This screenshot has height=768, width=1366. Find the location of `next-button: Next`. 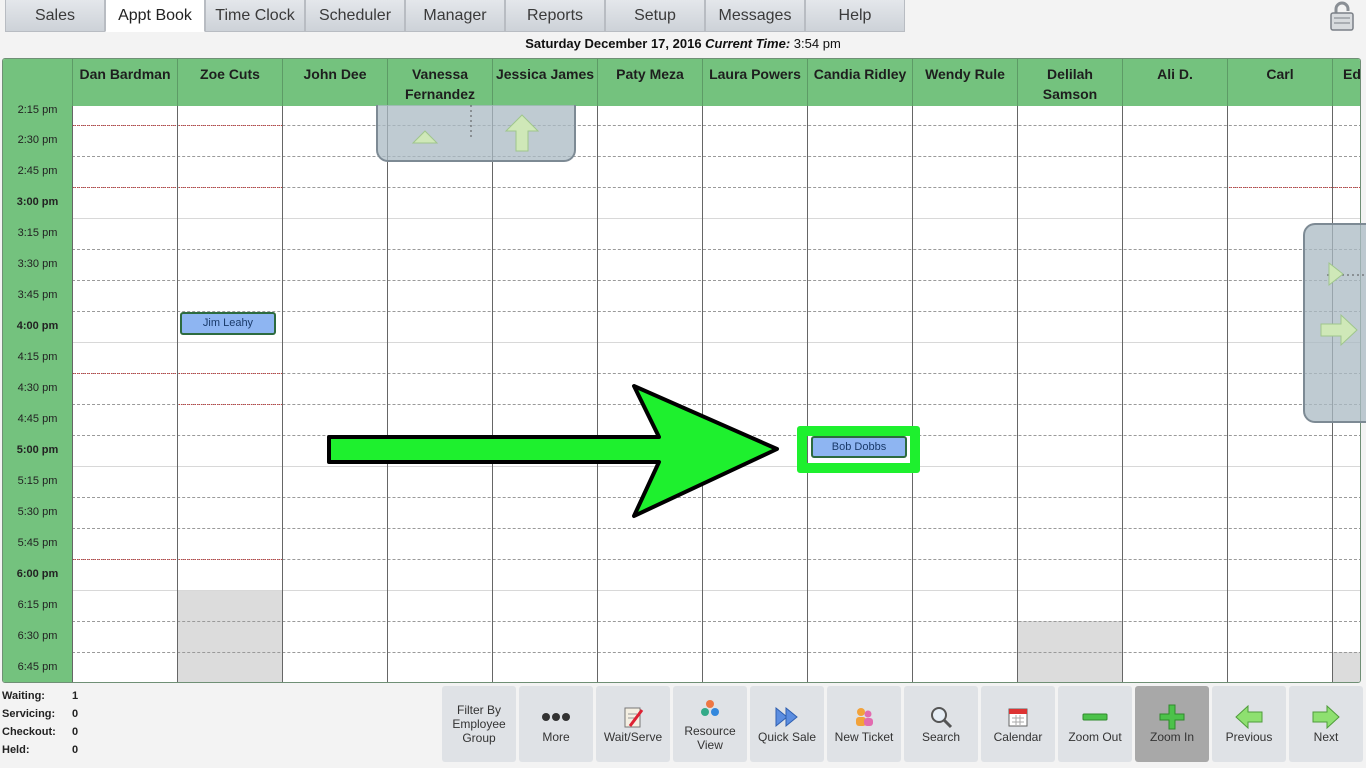

next-button: Next is located at coordinates (1326, 724).